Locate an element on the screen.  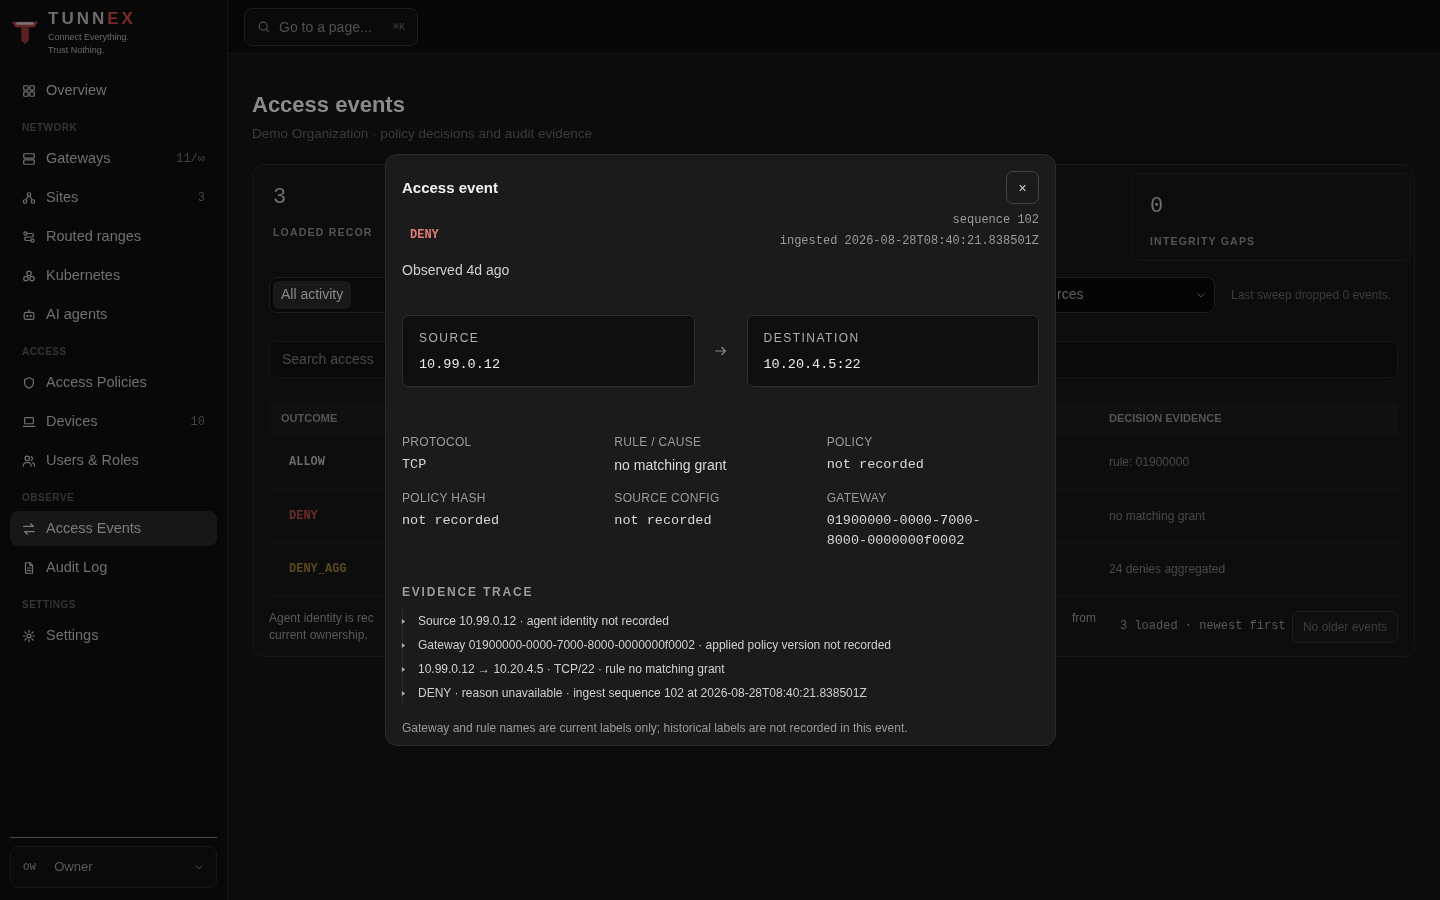
table-cell-text: rule: 01900000 is located at coordinates (1149, 462).